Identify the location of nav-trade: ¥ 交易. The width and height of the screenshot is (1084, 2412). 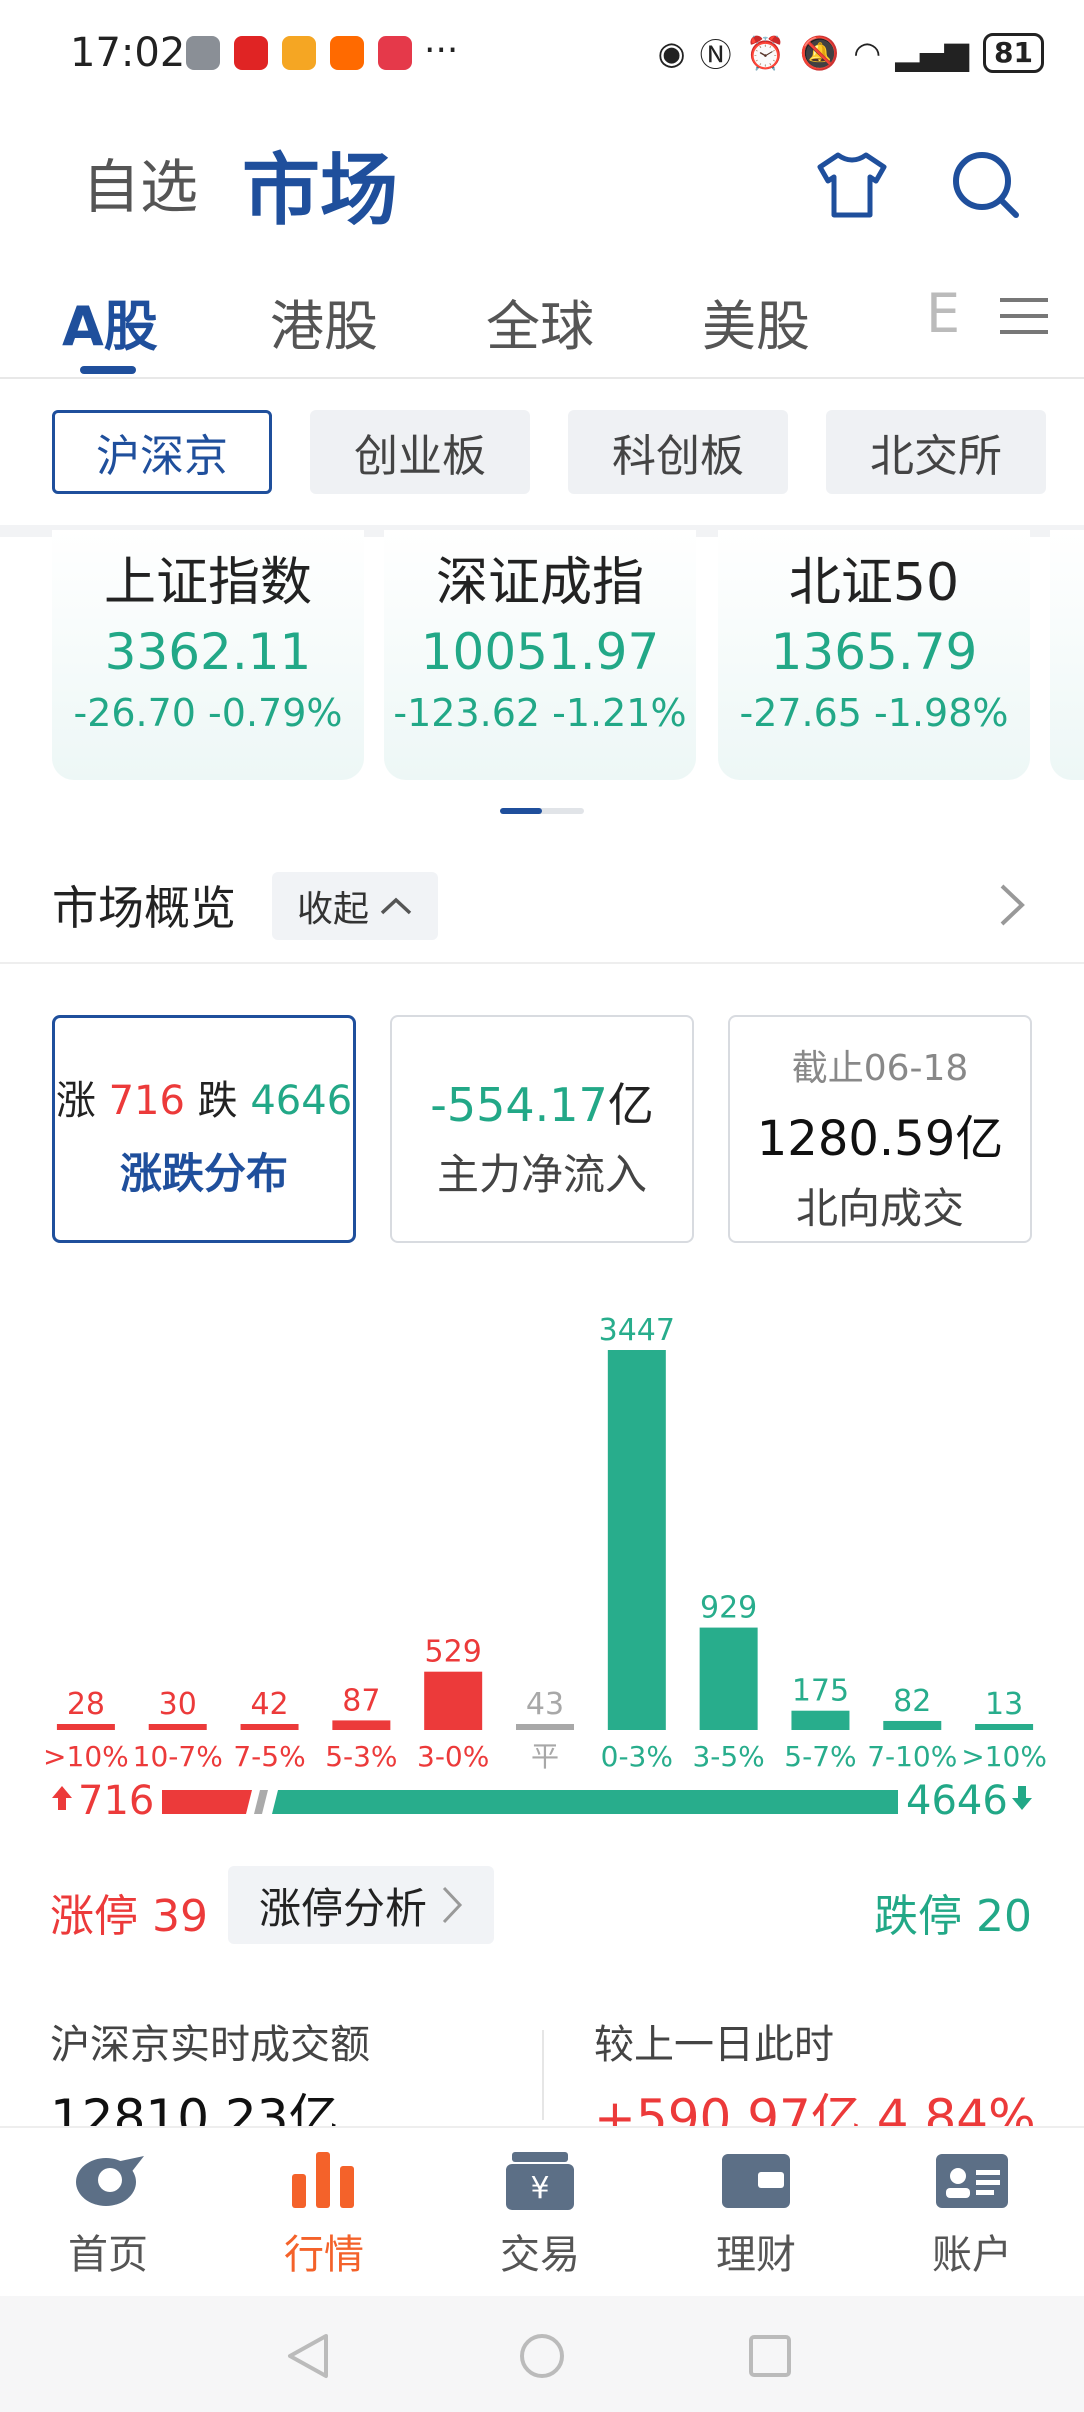
(540, 2214).